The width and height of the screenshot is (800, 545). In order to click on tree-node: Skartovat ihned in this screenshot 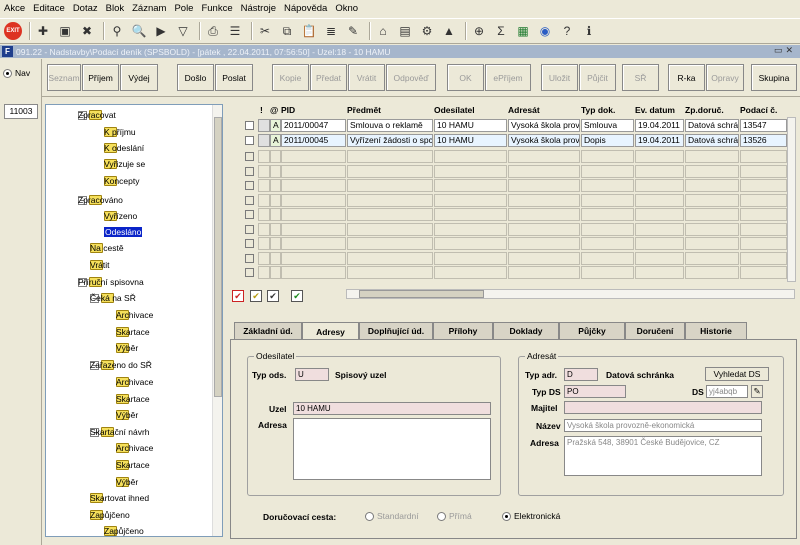, I will do `click(119, 498)`.